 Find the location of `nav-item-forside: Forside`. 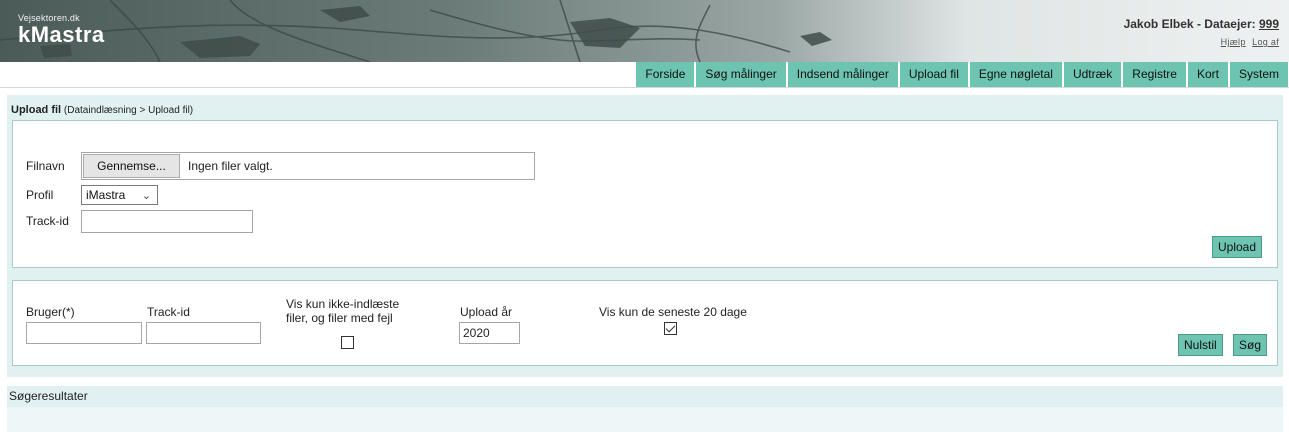

nav-item-forside: Forside is located at coordinates (665, 74).